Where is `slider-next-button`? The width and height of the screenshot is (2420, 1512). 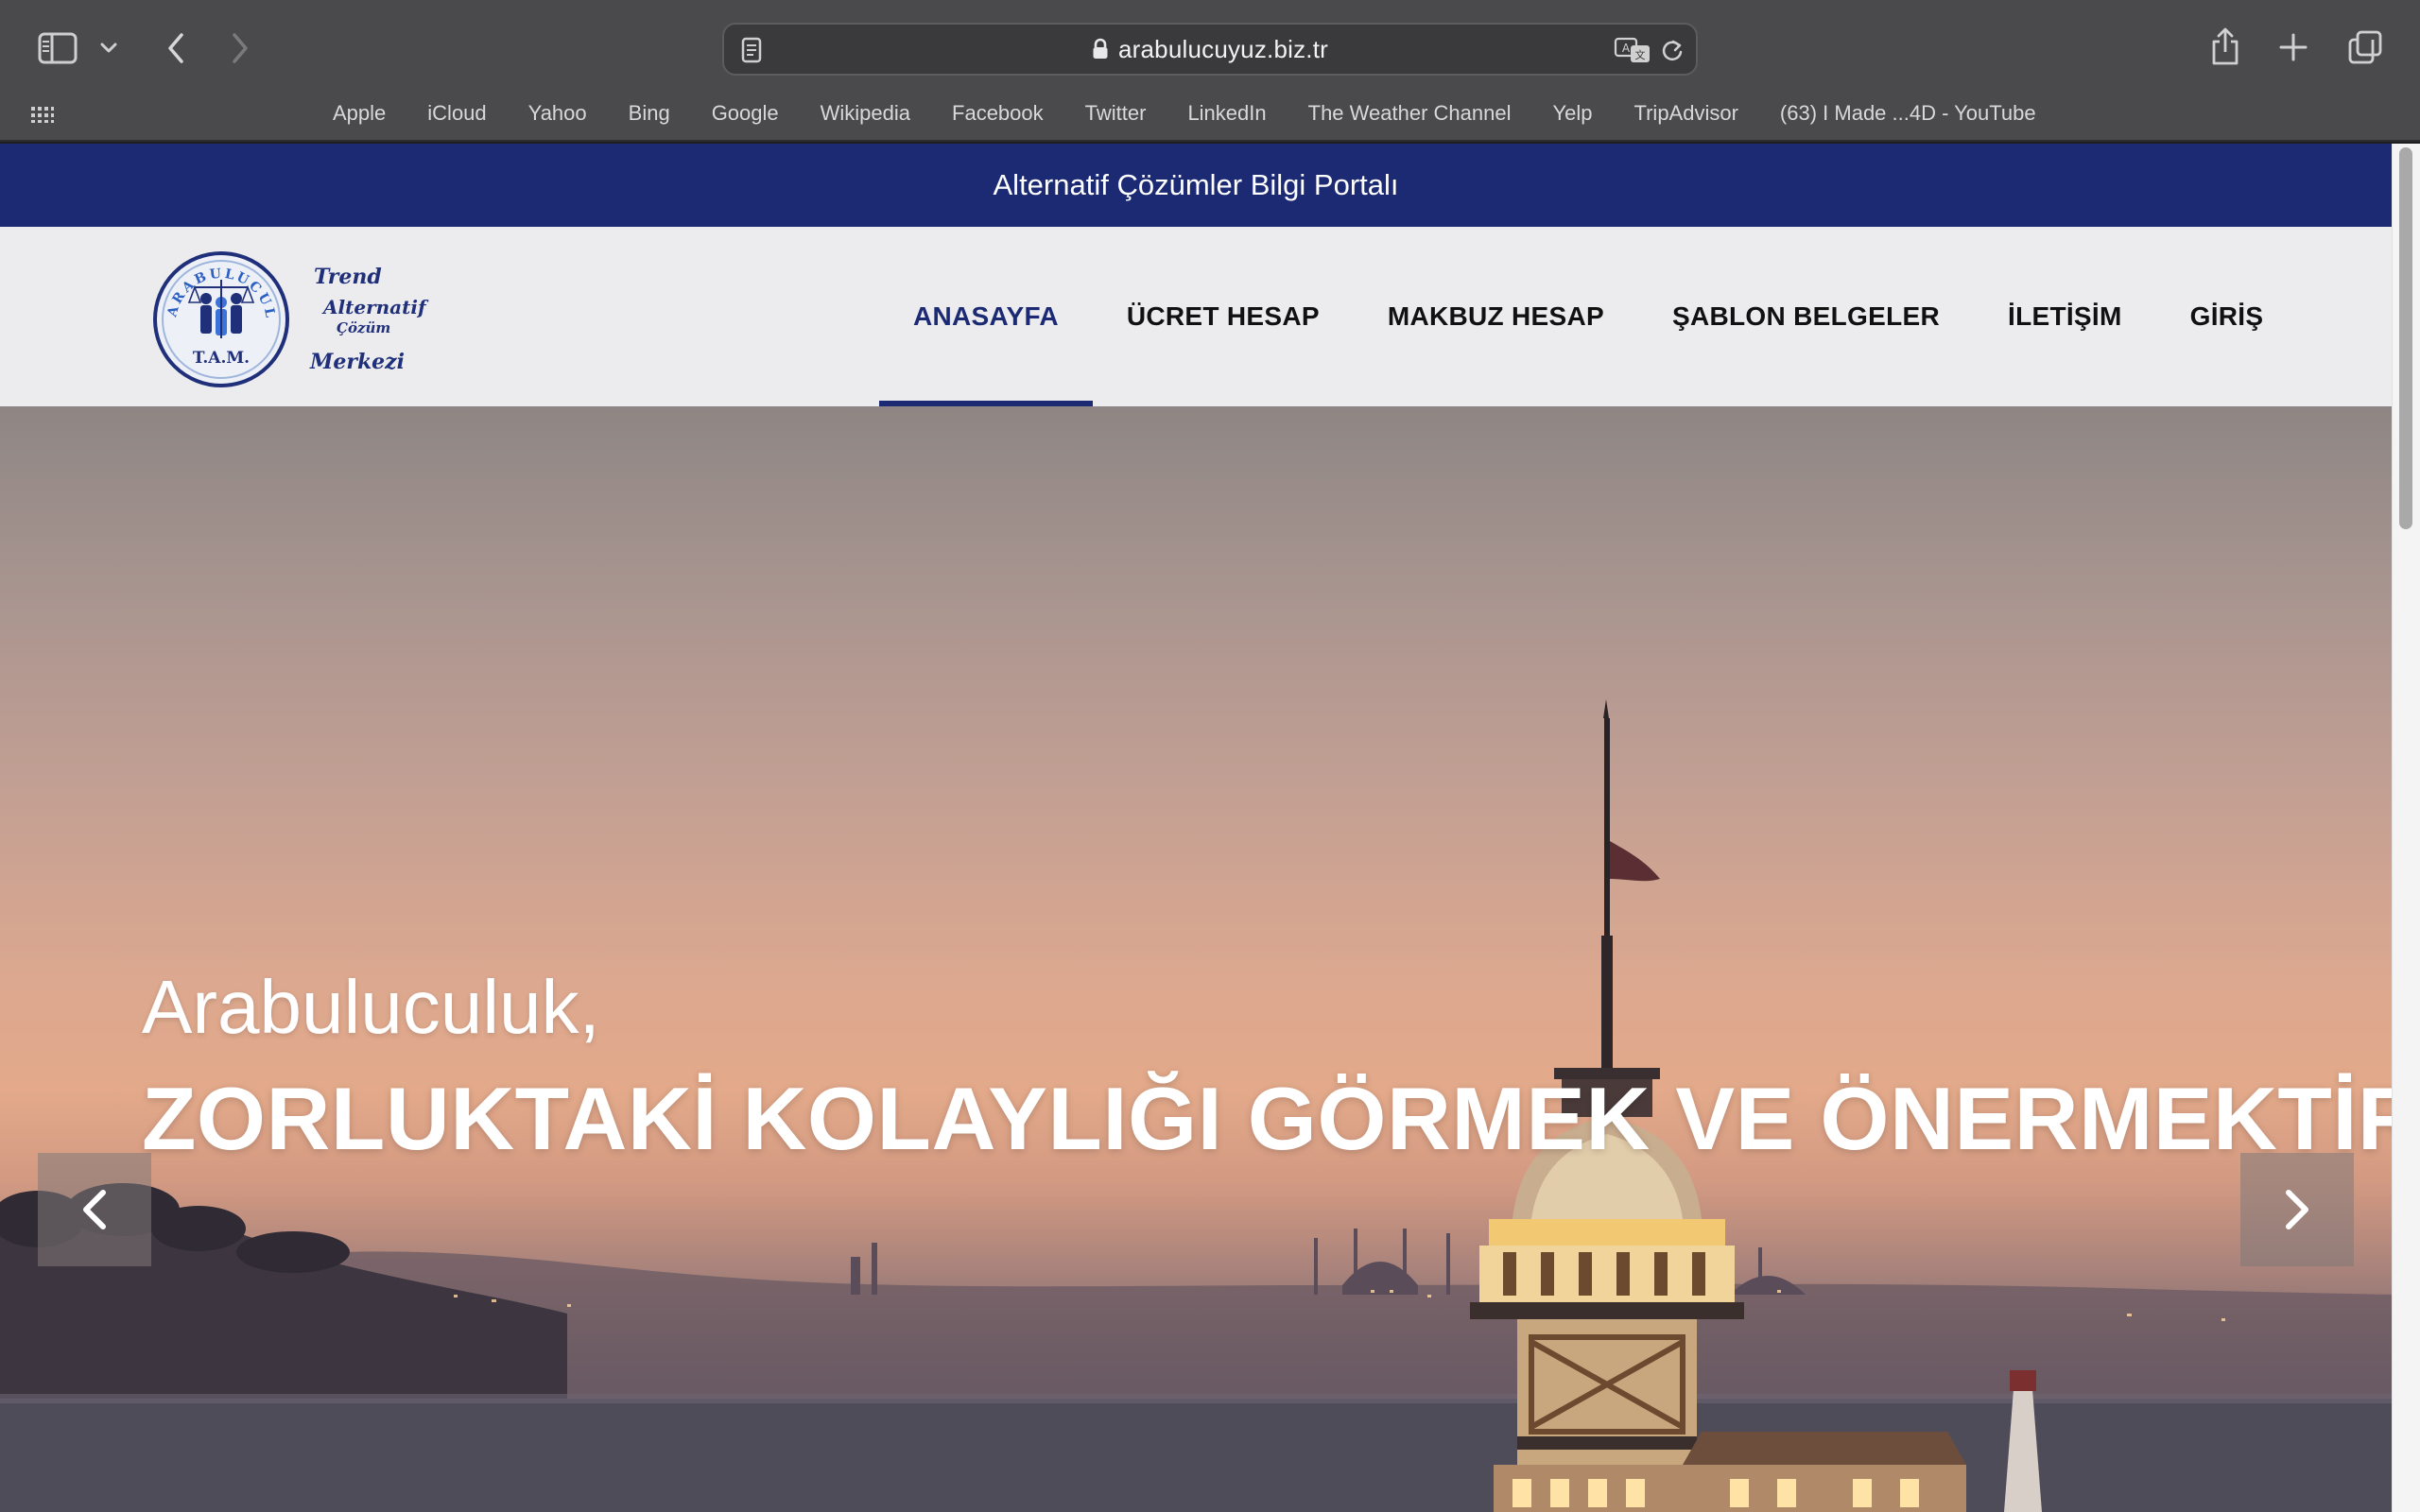
slider-next-button is located at coordinates (2297, 1209).